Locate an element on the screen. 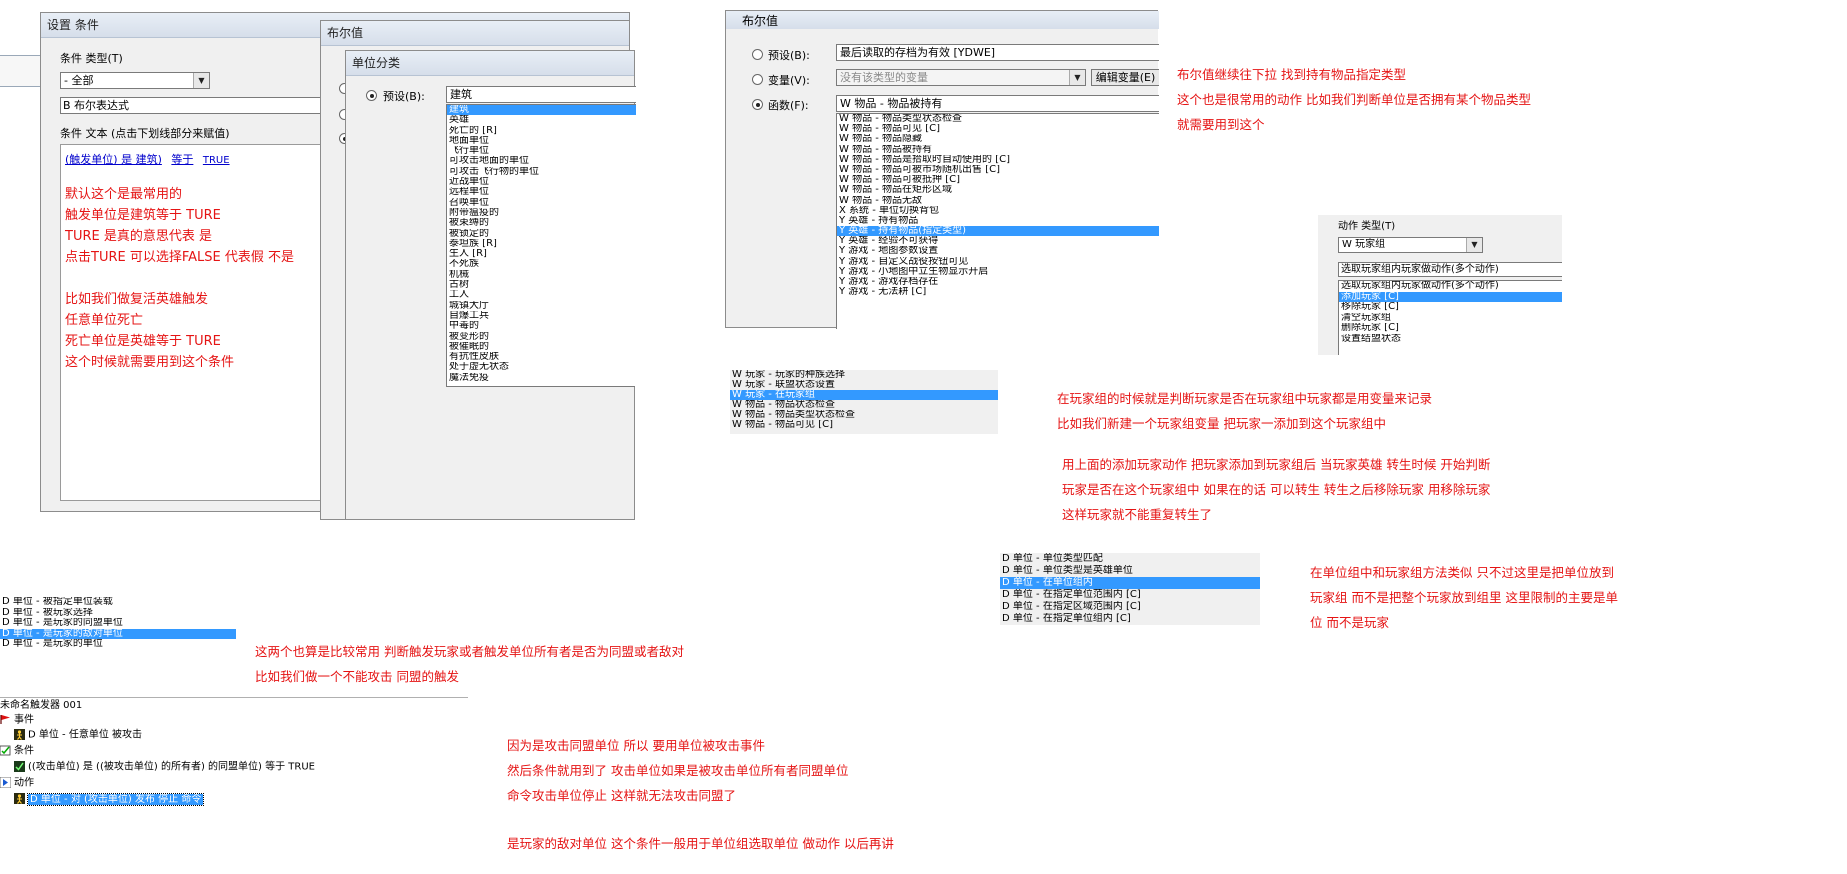 The height and width of the screenshot is (874, 1847). preset-select: 最后读取的存档为有效 [YDWE] is located at coordinates (997, 52).